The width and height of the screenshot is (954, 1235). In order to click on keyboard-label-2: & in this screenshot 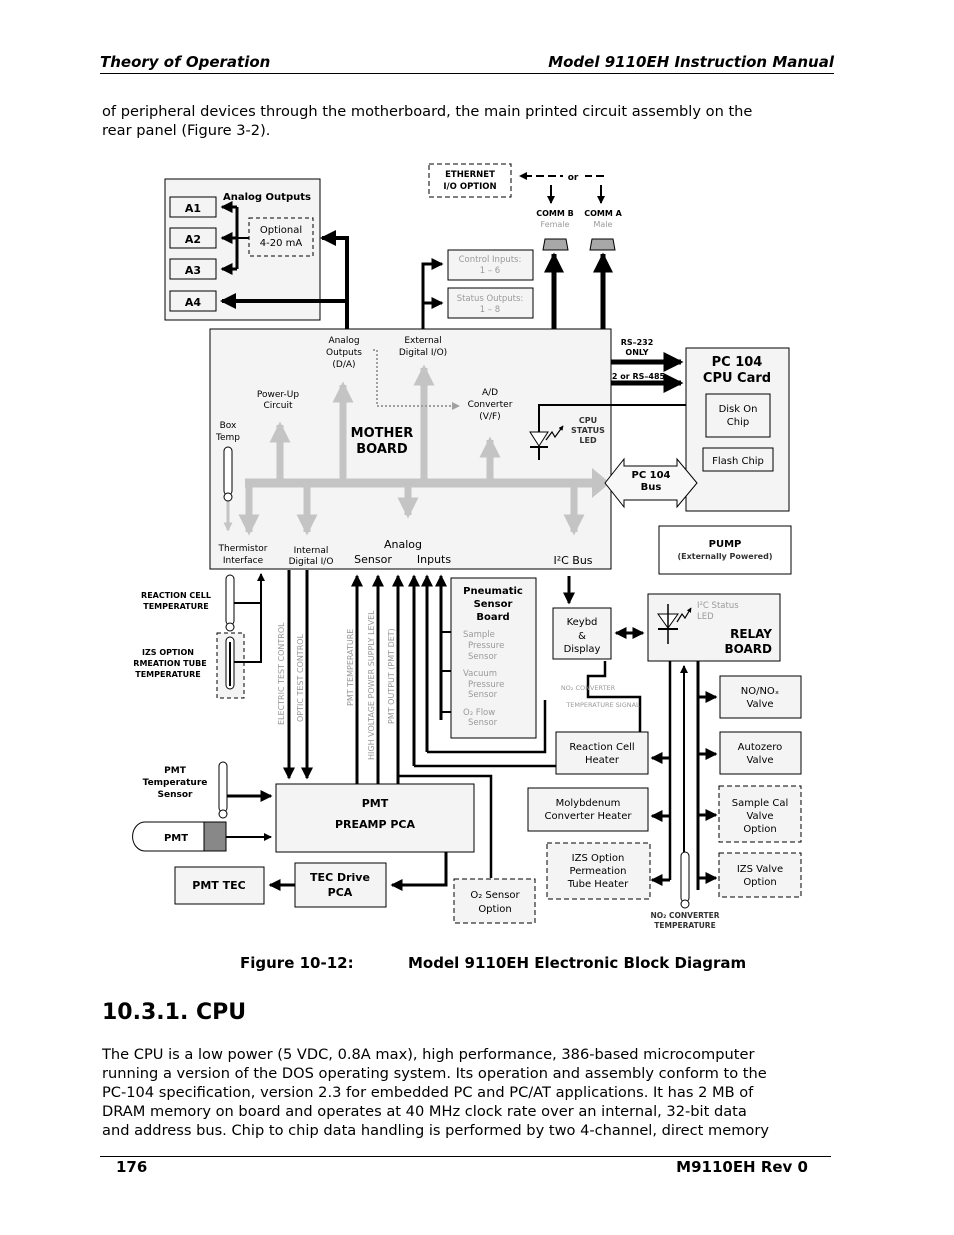, I will do `click(582, 636)`.